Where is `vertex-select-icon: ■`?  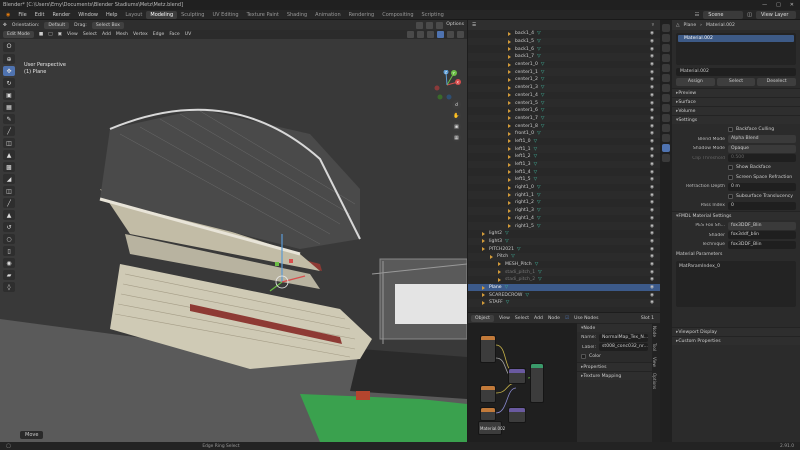 vertex-select-icon: ■ is located at coordinates (41, 34).